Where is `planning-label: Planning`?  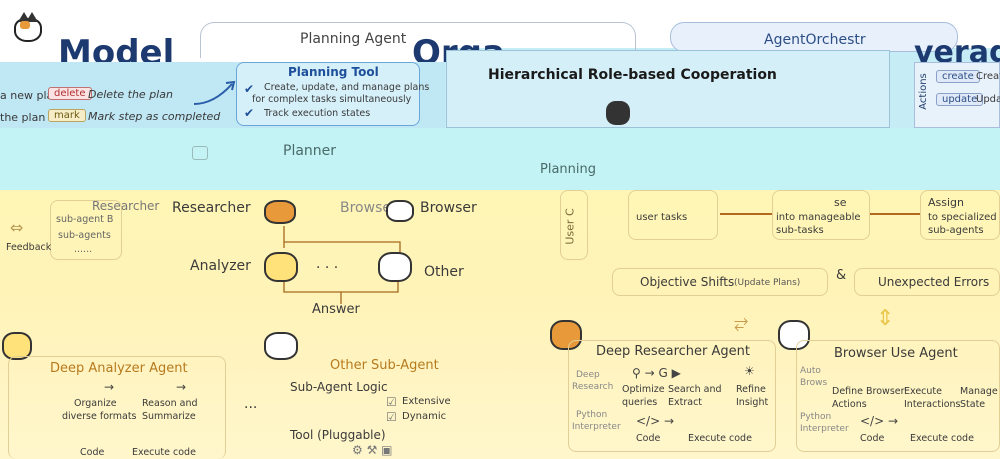 planning-label: Planning is located at coordinates (568, 169).